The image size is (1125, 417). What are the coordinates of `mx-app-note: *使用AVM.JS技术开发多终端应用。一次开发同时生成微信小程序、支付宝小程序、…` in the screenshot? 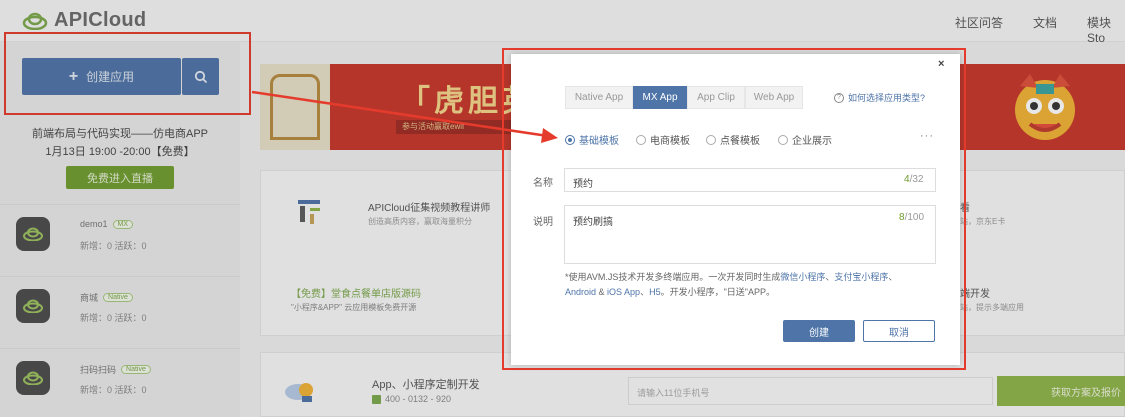 It's located at (751, 285).